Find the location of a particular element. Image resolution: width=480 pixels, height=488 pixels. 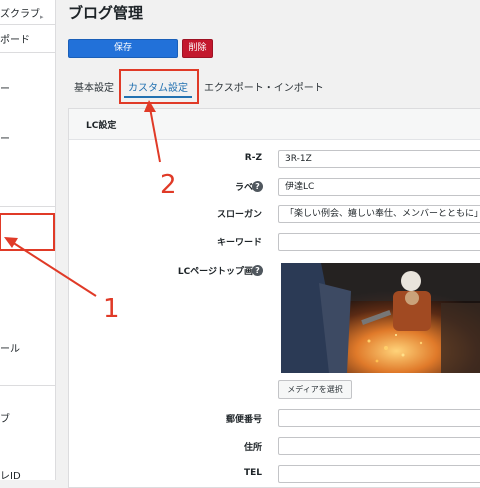

top-image-label: LCページトップ画像 is located at coordinates (219, 272).